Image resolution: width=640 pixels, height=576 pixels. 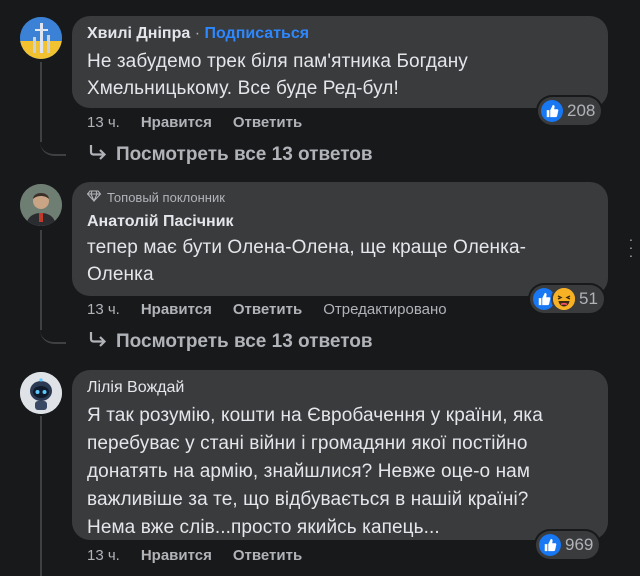 I want to click on reaction-summary: 51, so click(x=567, y=299).